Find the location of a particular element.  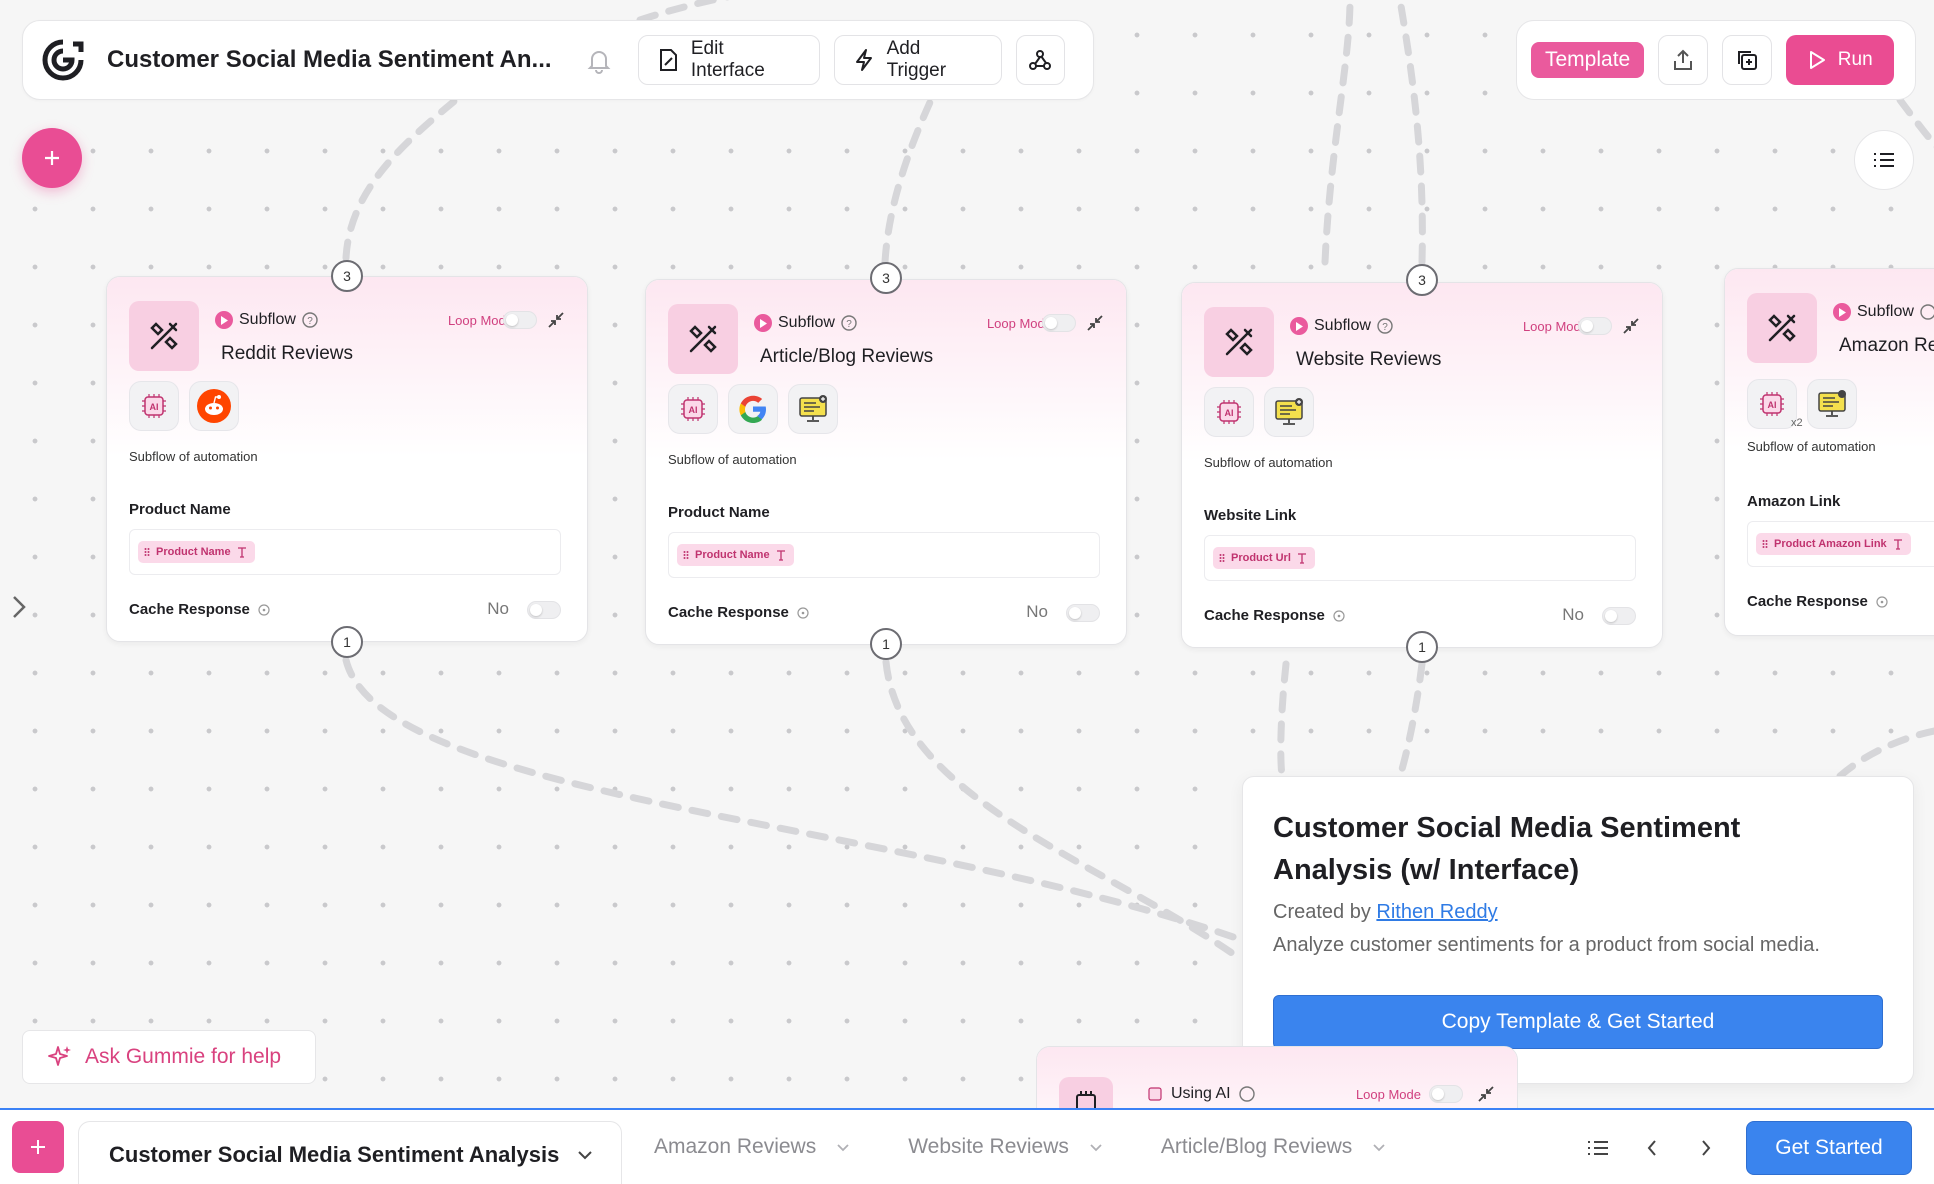

node-type: Subflow is located at coordinates (1883, 312).